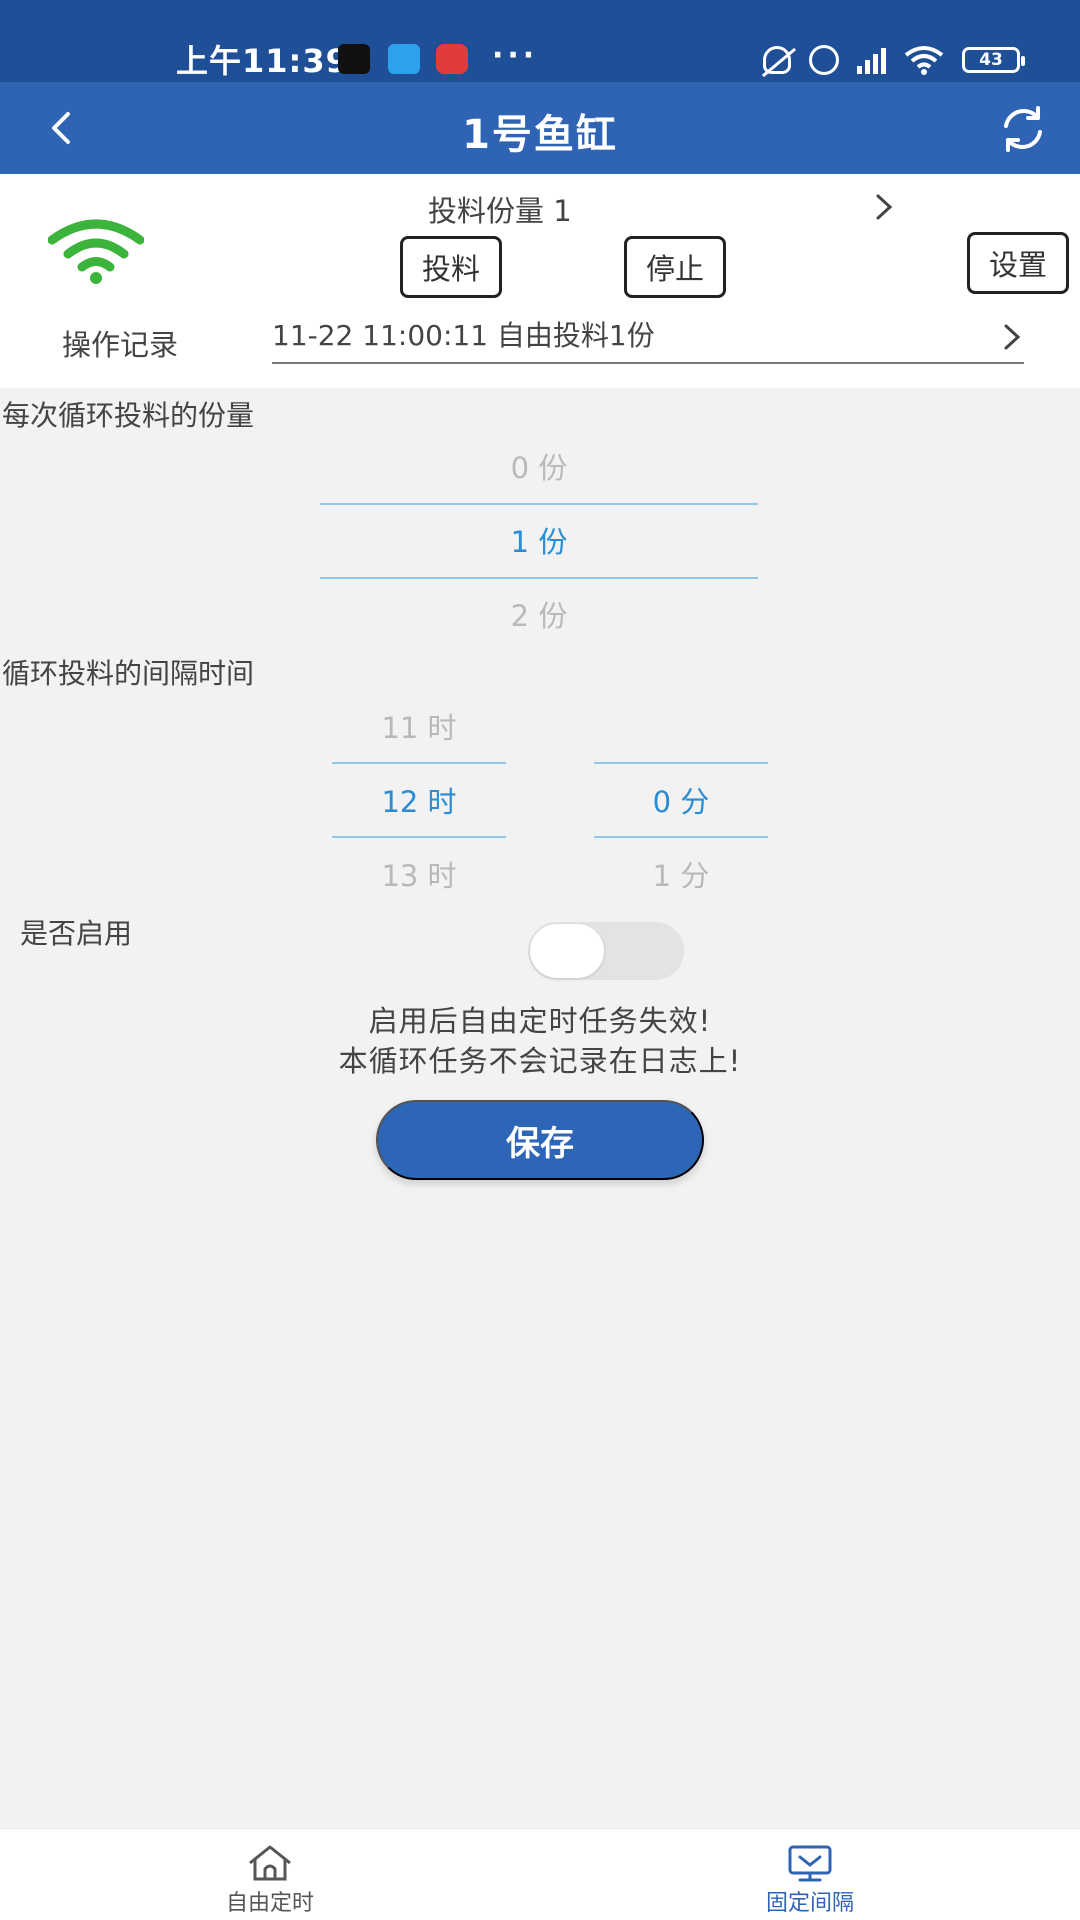 This screenshot has height=1920, width=1080. Describe the element at coordinates (128, 415) in the screenshot. I see `portion-section-title: 每次循环投料的份量` at that location.